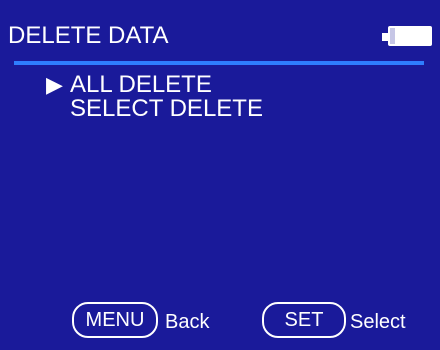  What do you see at coordinates (154, 109) in the screenshot?
I see `menu-item-select-delete: SELECT DELETE` at bounding box center [154, 109].